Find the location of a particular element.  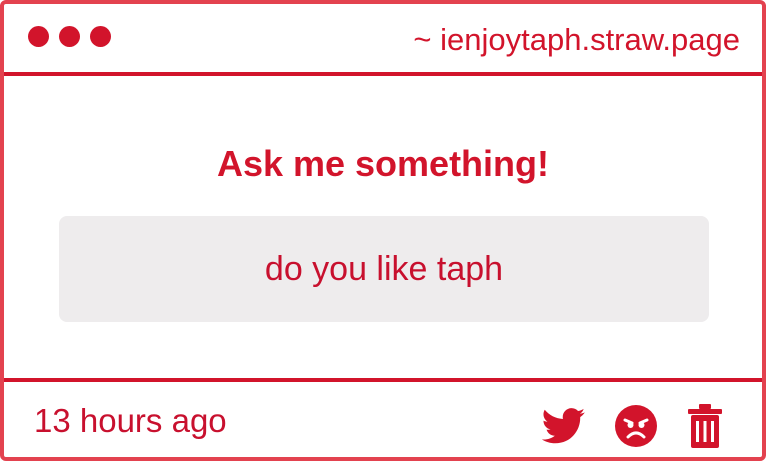

trash-icon is located at coordinates (705, 426).